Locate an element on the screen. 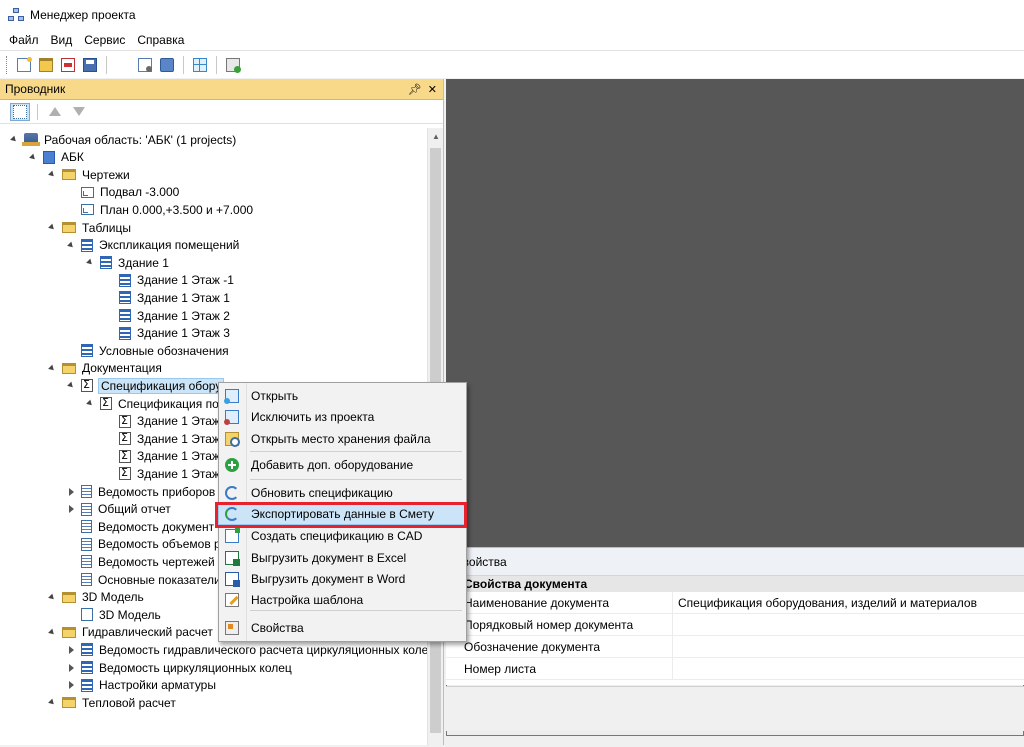  open-project-button is located at coordinates (46, 65).